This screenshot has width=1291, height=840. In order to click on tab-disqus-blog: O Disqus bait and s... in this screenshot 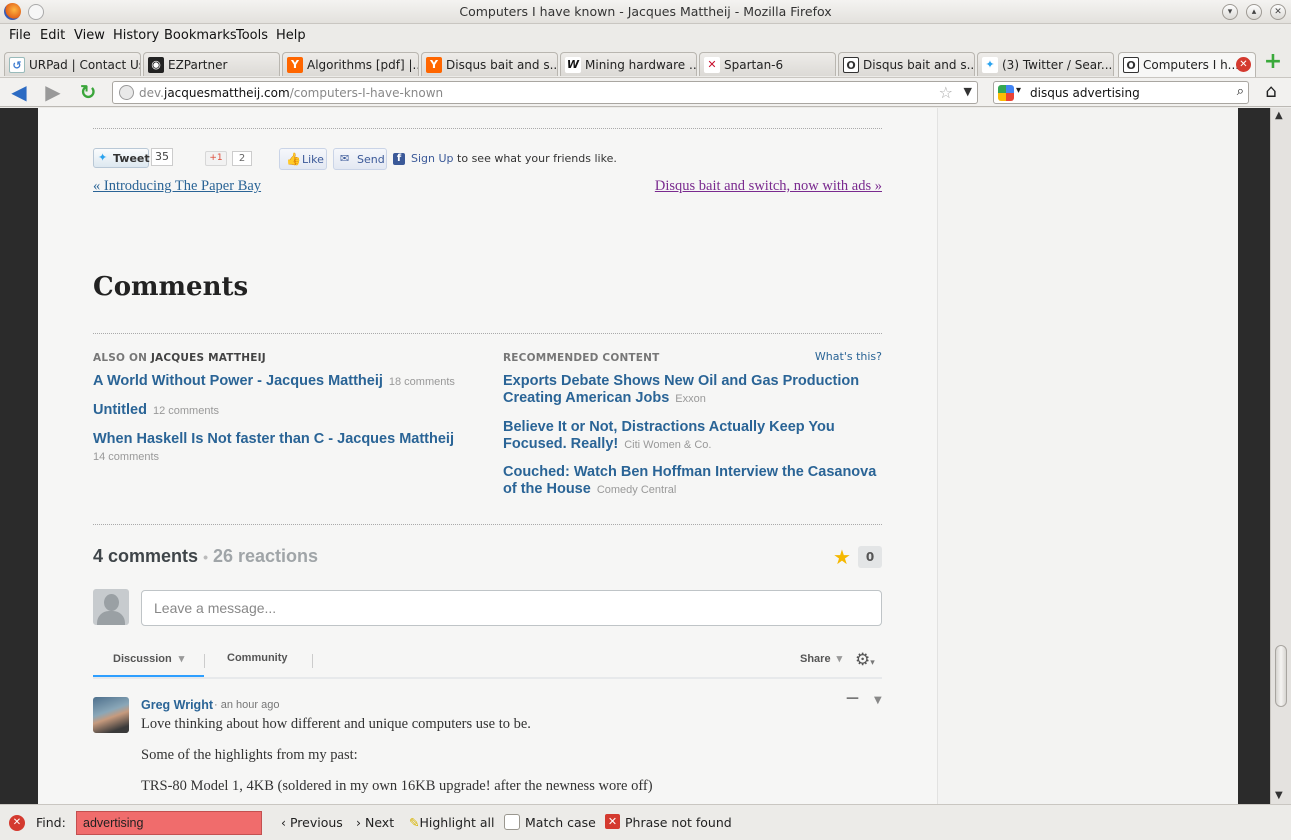, I will do `click(906, 64)`.